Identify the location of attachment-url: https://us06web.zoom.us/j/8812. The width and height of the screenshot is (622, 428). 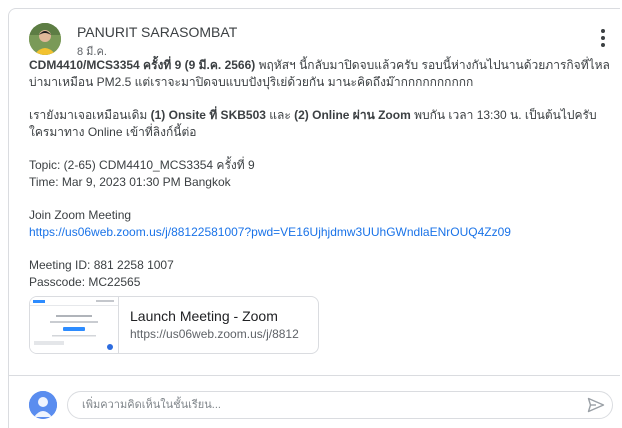
(214, 334).